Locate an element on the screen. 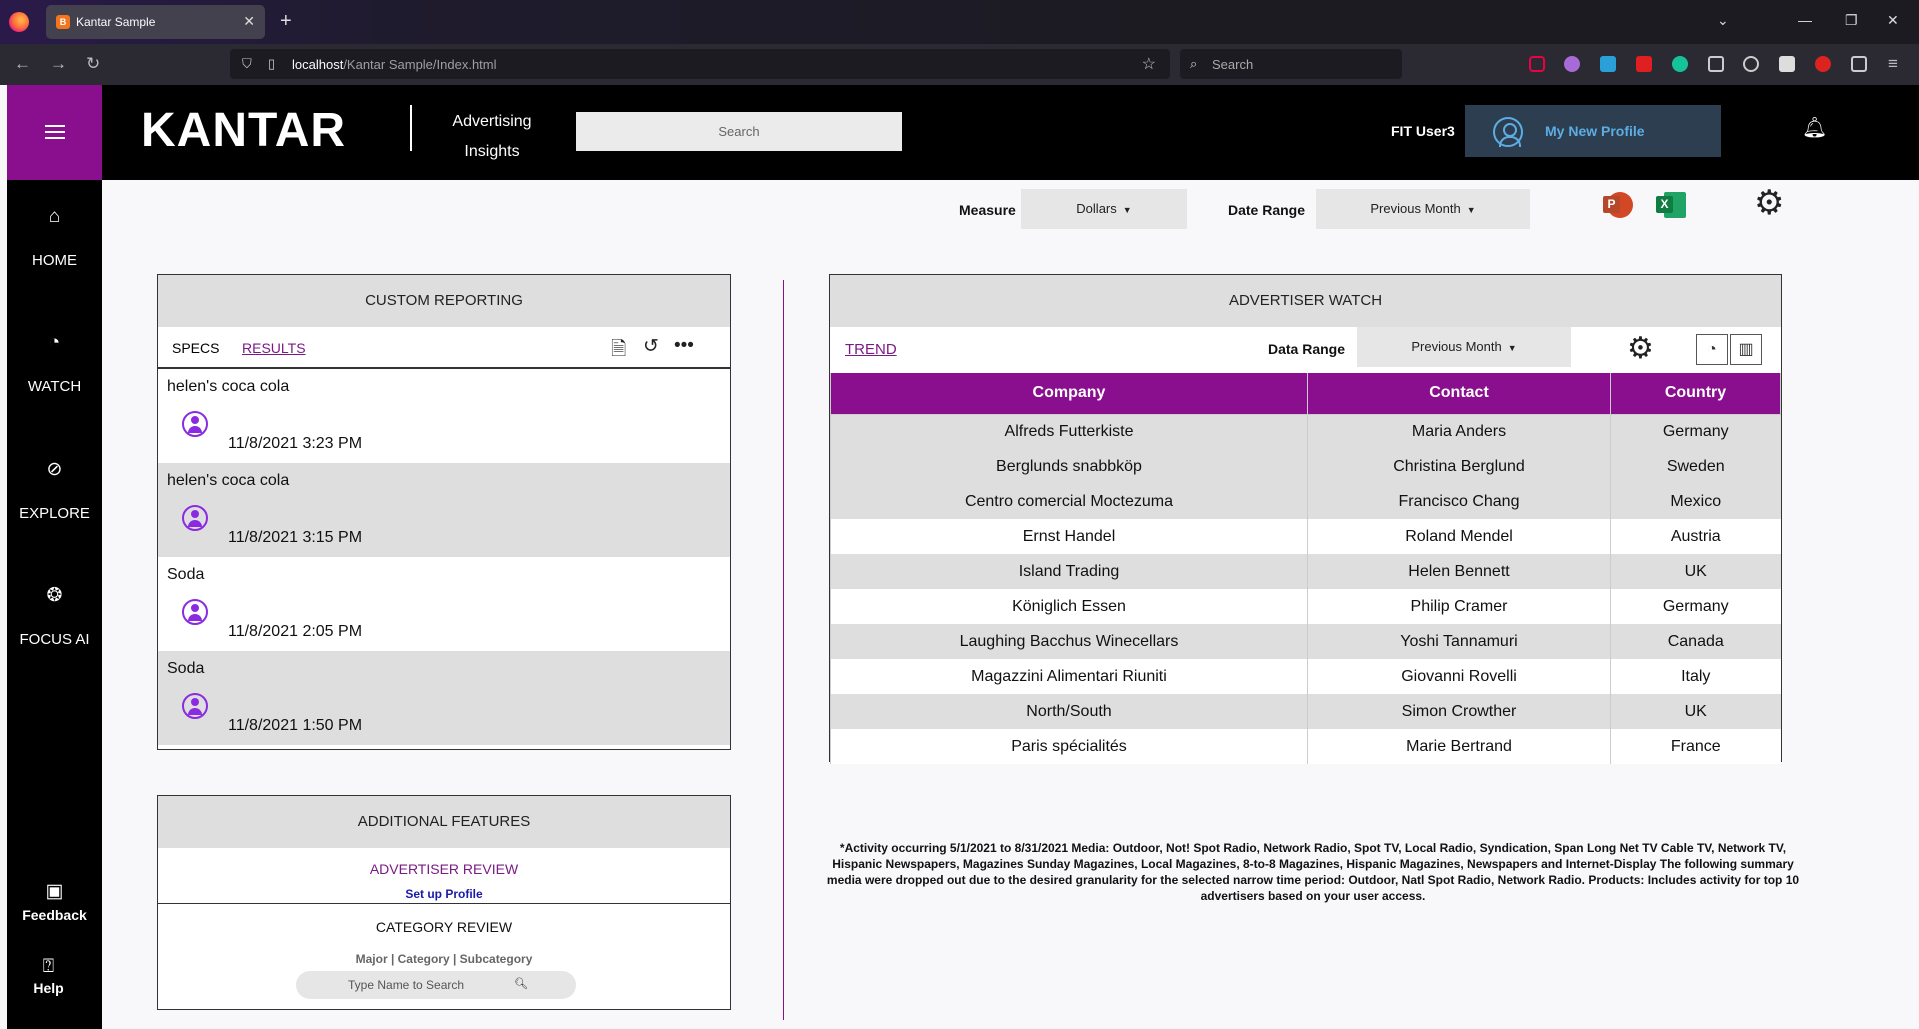  url-text: localhost/Kantar Sample/Index.html is located at coordinates (394, 64).